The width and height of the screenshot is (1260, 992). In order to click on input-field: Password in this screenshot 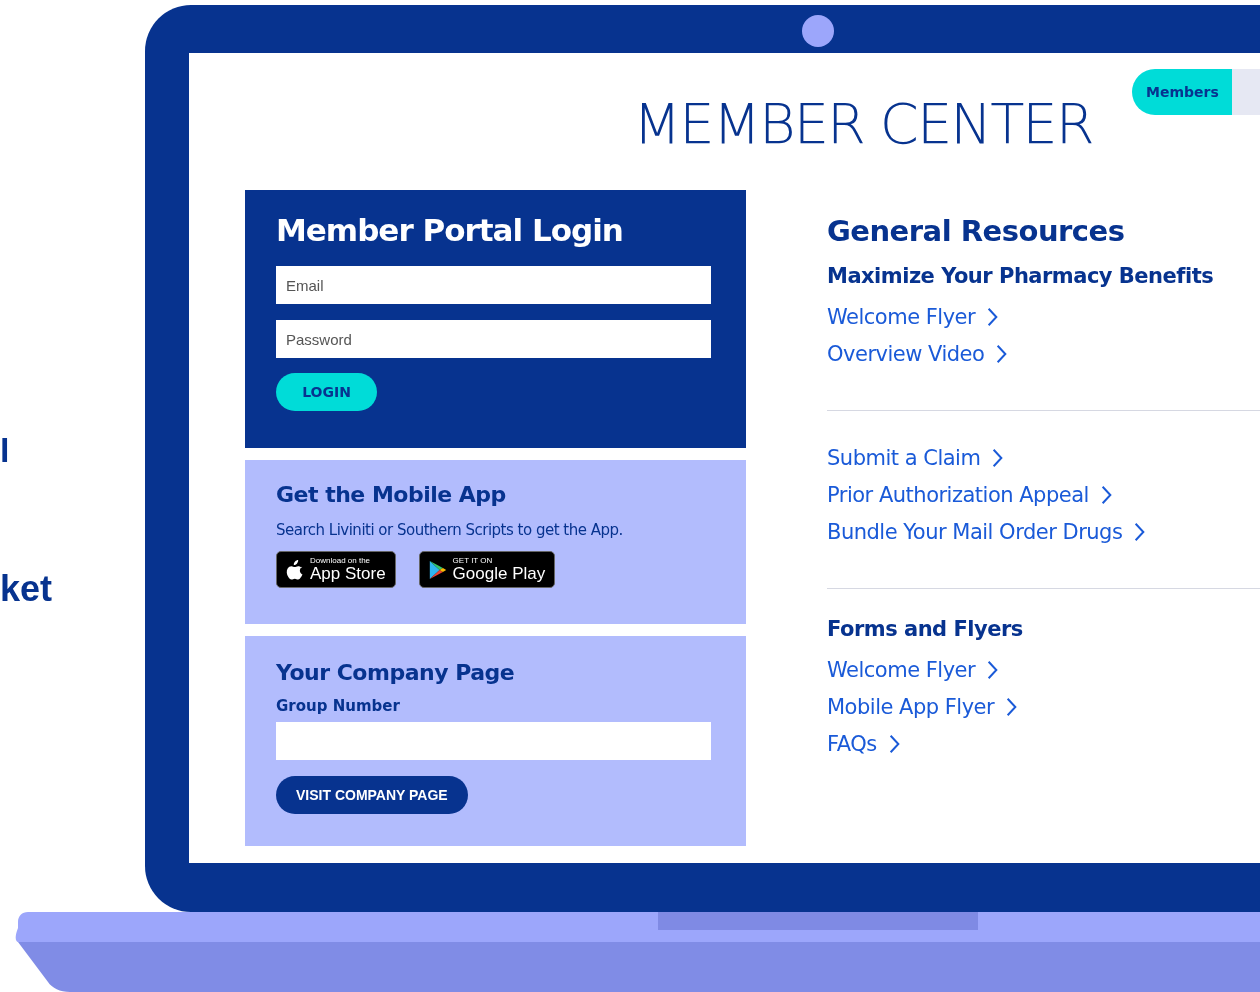, I will do `click(493, 339)`.